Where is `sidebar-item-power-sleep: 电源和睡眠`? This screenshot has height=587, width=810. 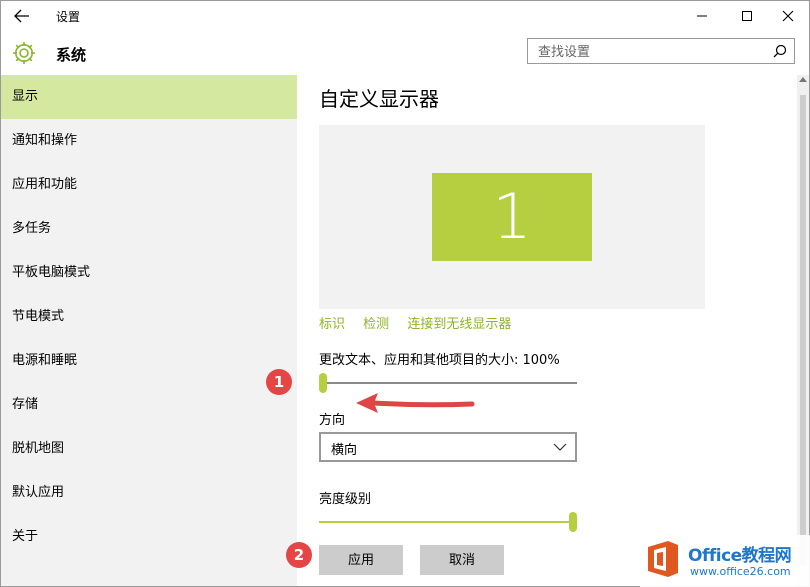 sidebar-item-power-sleep: 电源和睡眠 is located at coordinates (149, 361).